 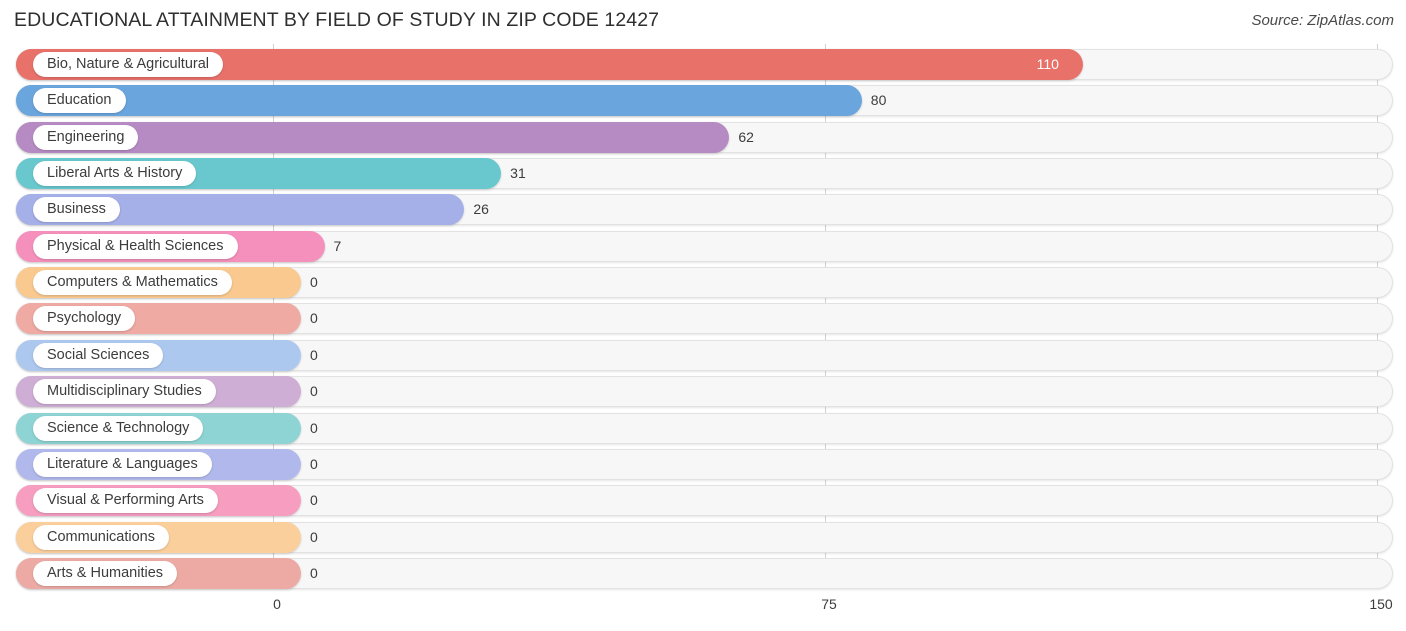 I want to click on chart-row: Bio, Nature & Agricultural 110, so click(x=704, y=64).